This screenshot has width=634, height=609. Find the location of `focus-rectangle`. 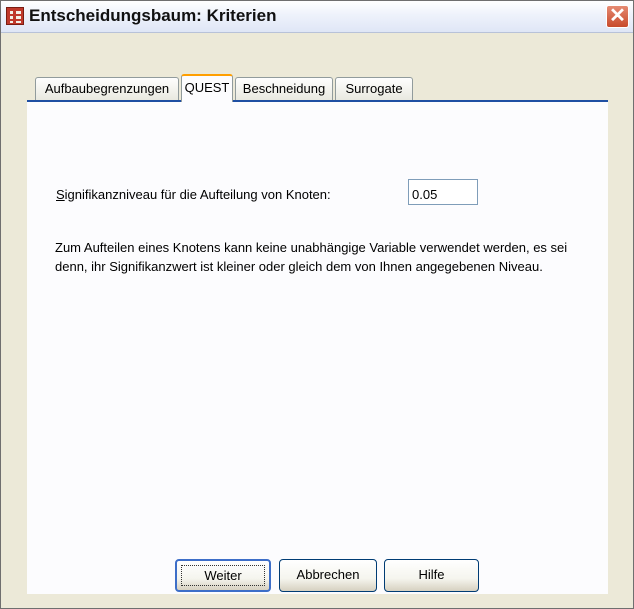

focus-rectangle is located at coordinates (223, 575).